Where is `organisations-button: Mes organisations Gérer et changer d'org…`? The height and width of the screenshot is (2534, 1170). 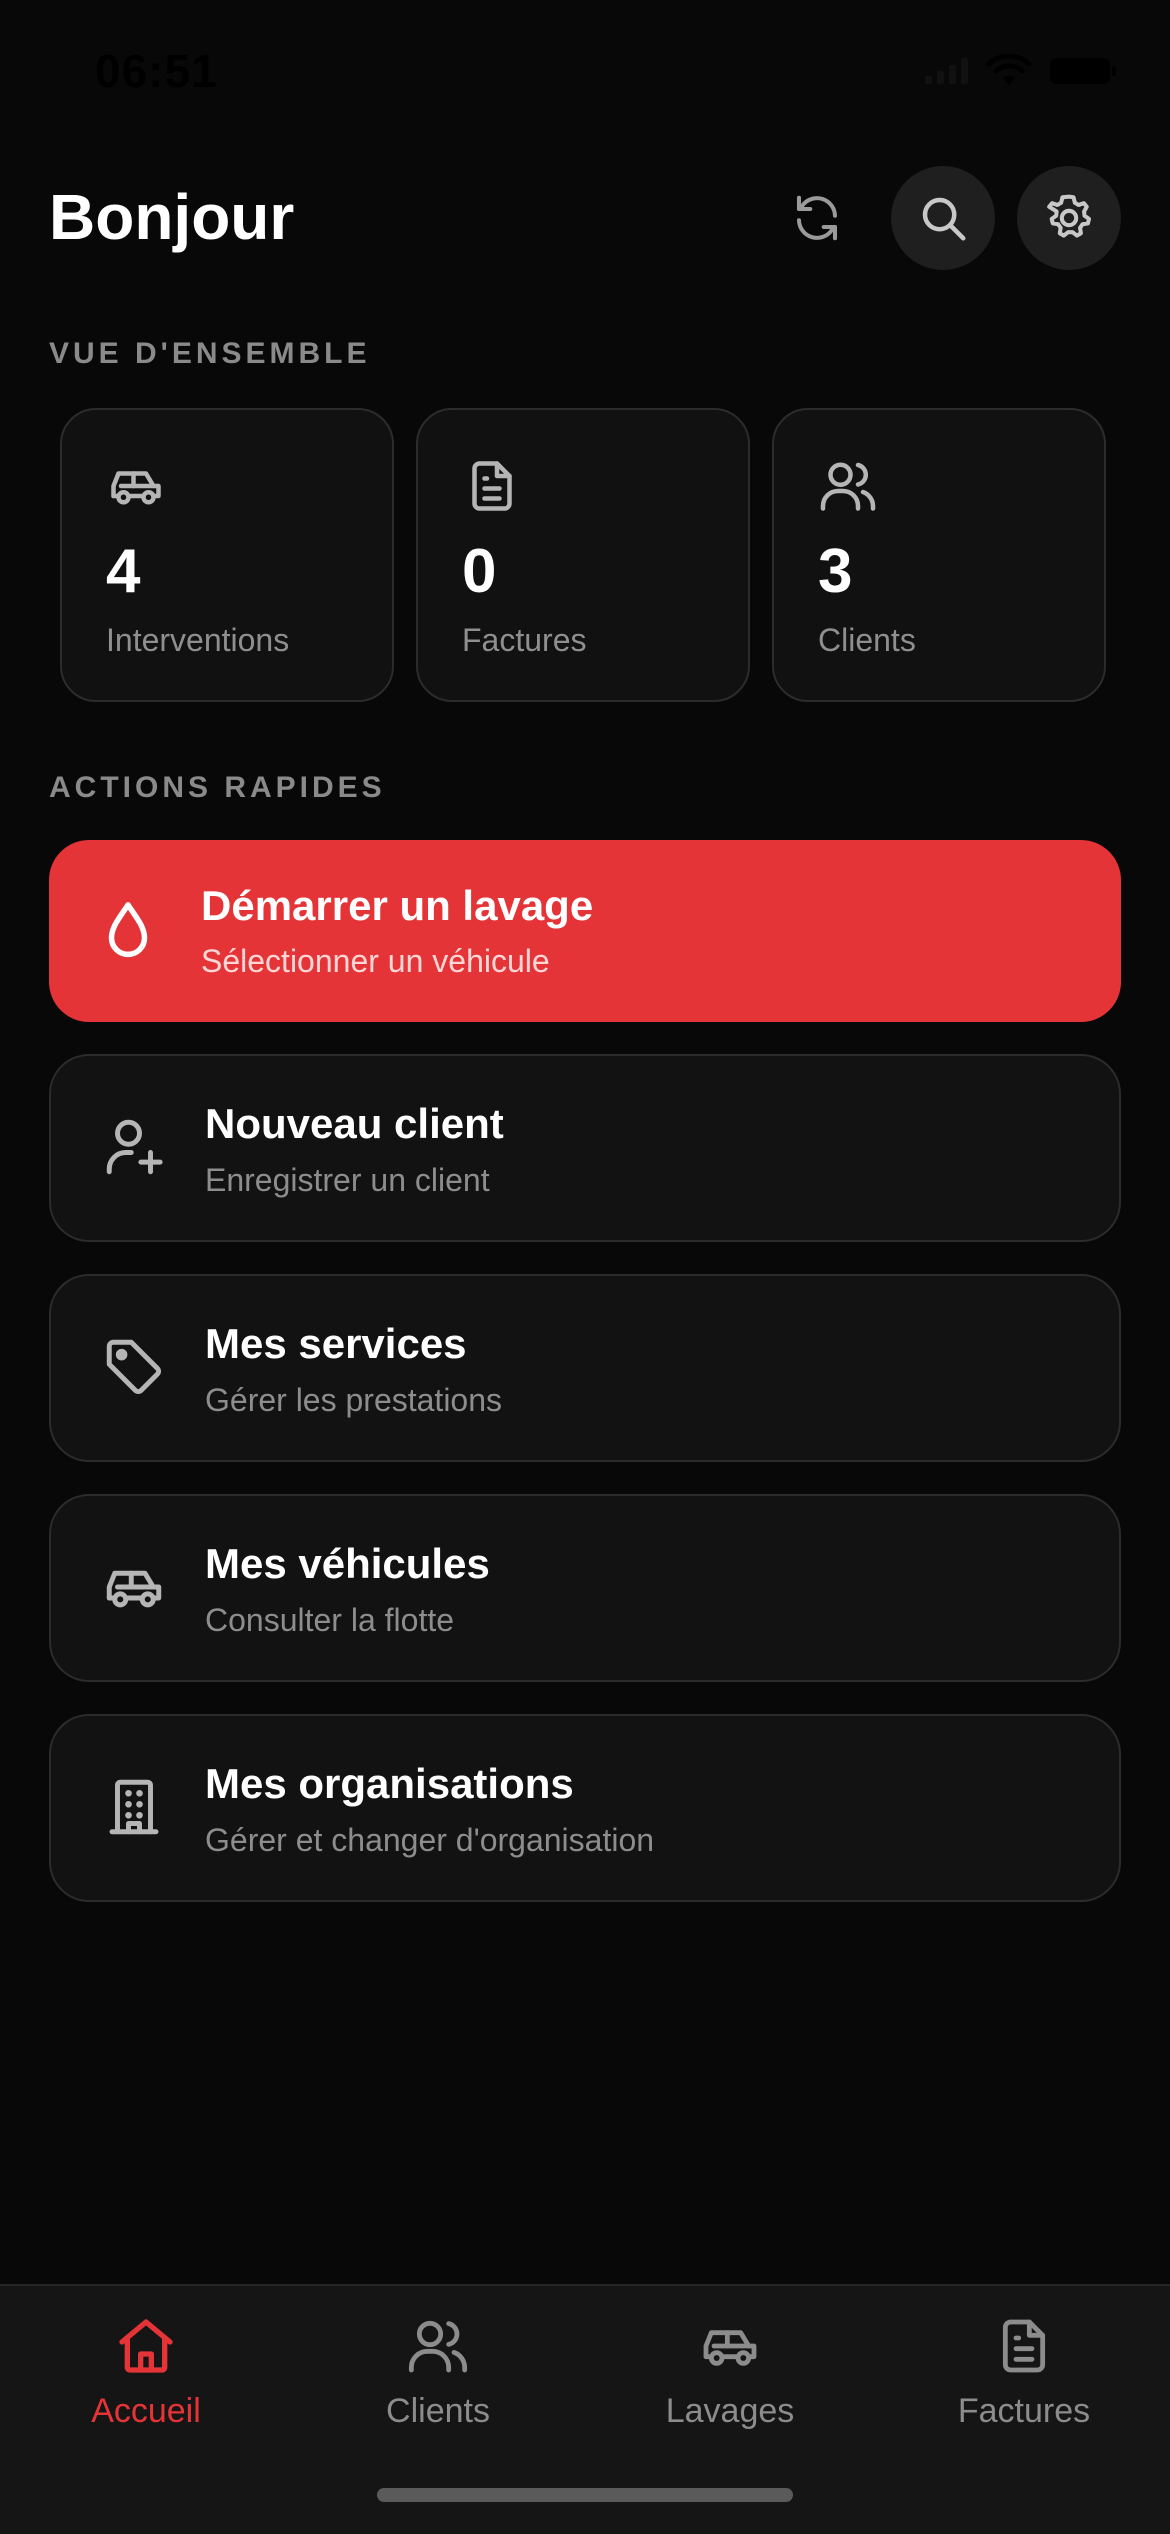
organisations-button: Mes organisations Gérer et changer d'org… is located at coordinates (585, 1808).